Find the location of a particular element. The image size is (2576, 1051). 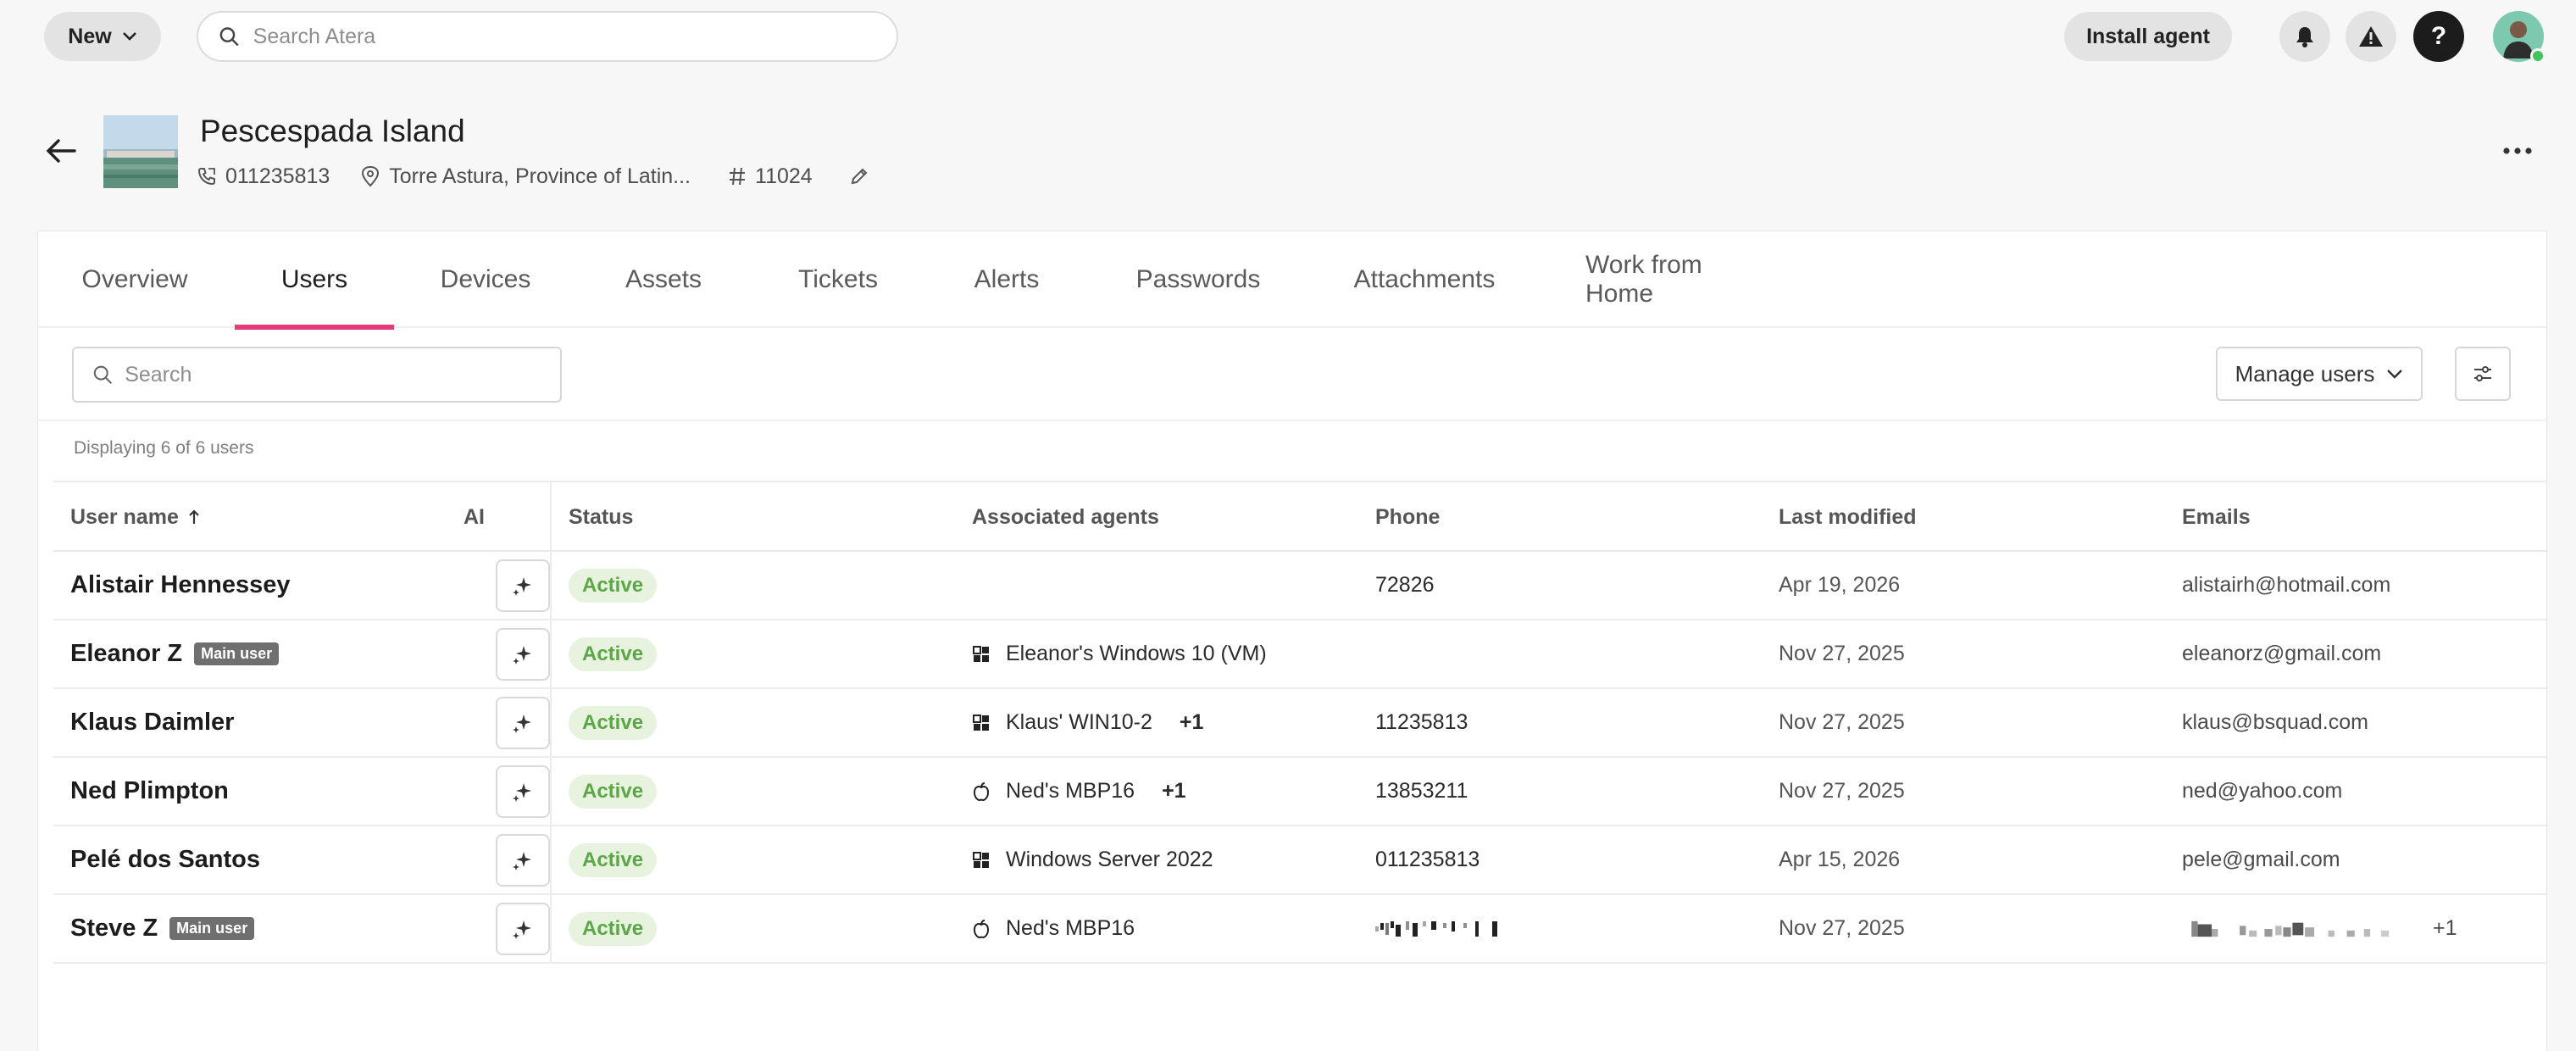

site-phone: 011235813 is located at coordinates (263, 176).